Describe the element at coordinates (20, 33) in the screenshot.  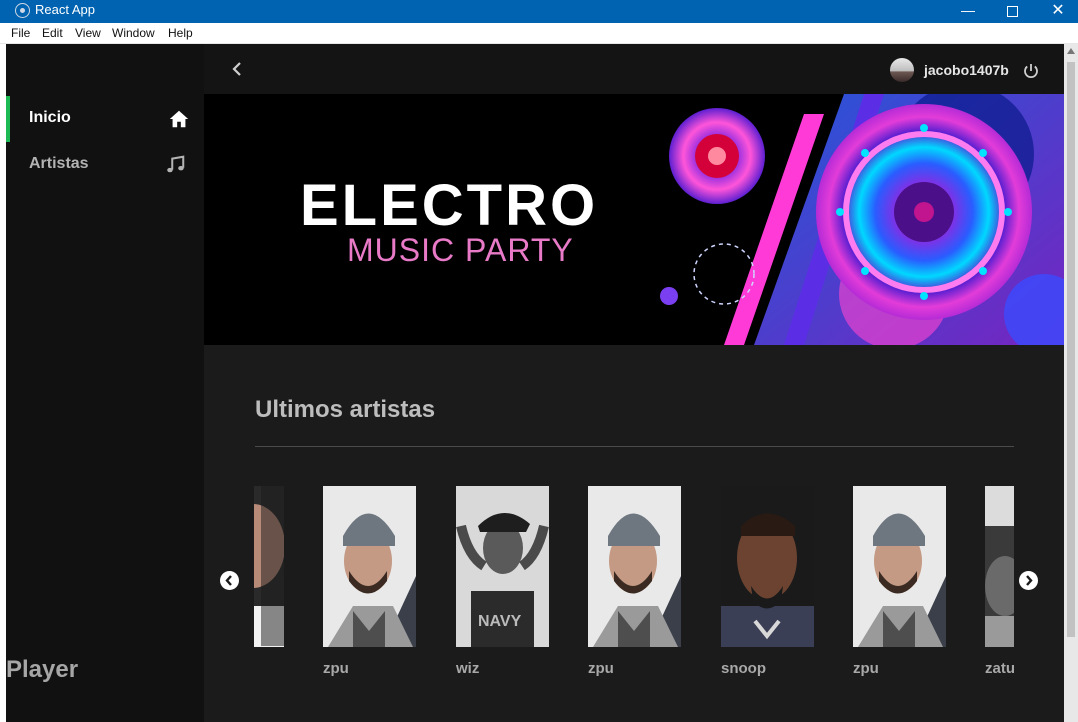
I see `menu-file: File` at that location.